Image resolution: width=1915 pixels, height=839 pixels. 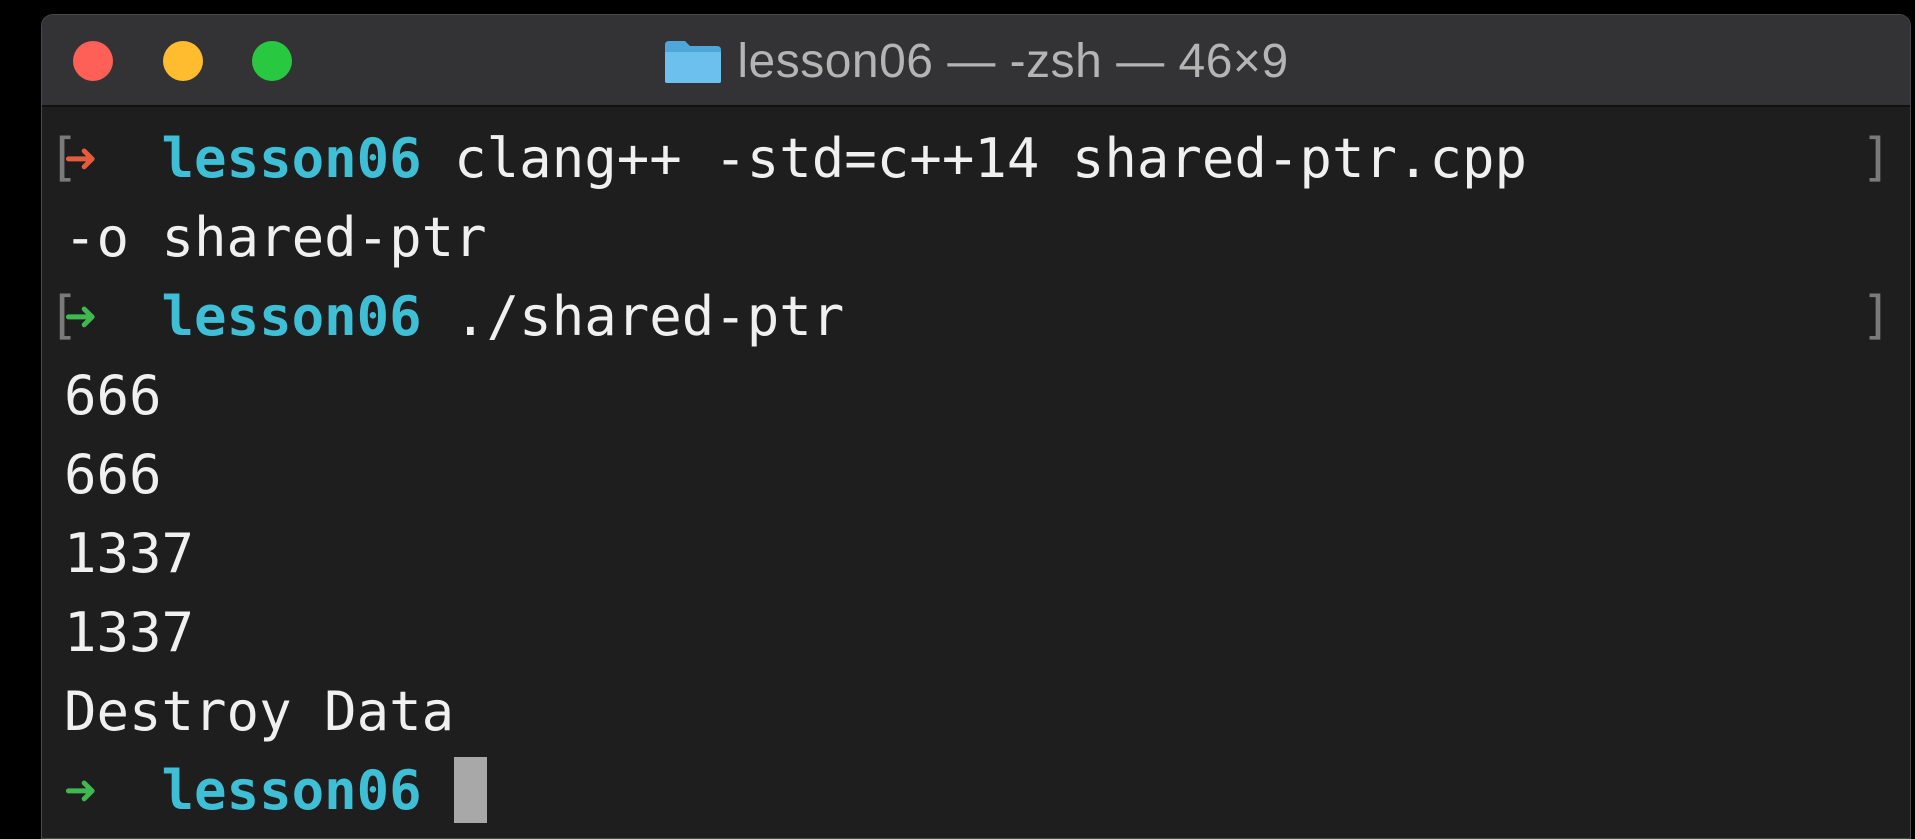 I want to click on title-bar: lesson06 — -zsh — 46×9, so click(x=976, y=61).